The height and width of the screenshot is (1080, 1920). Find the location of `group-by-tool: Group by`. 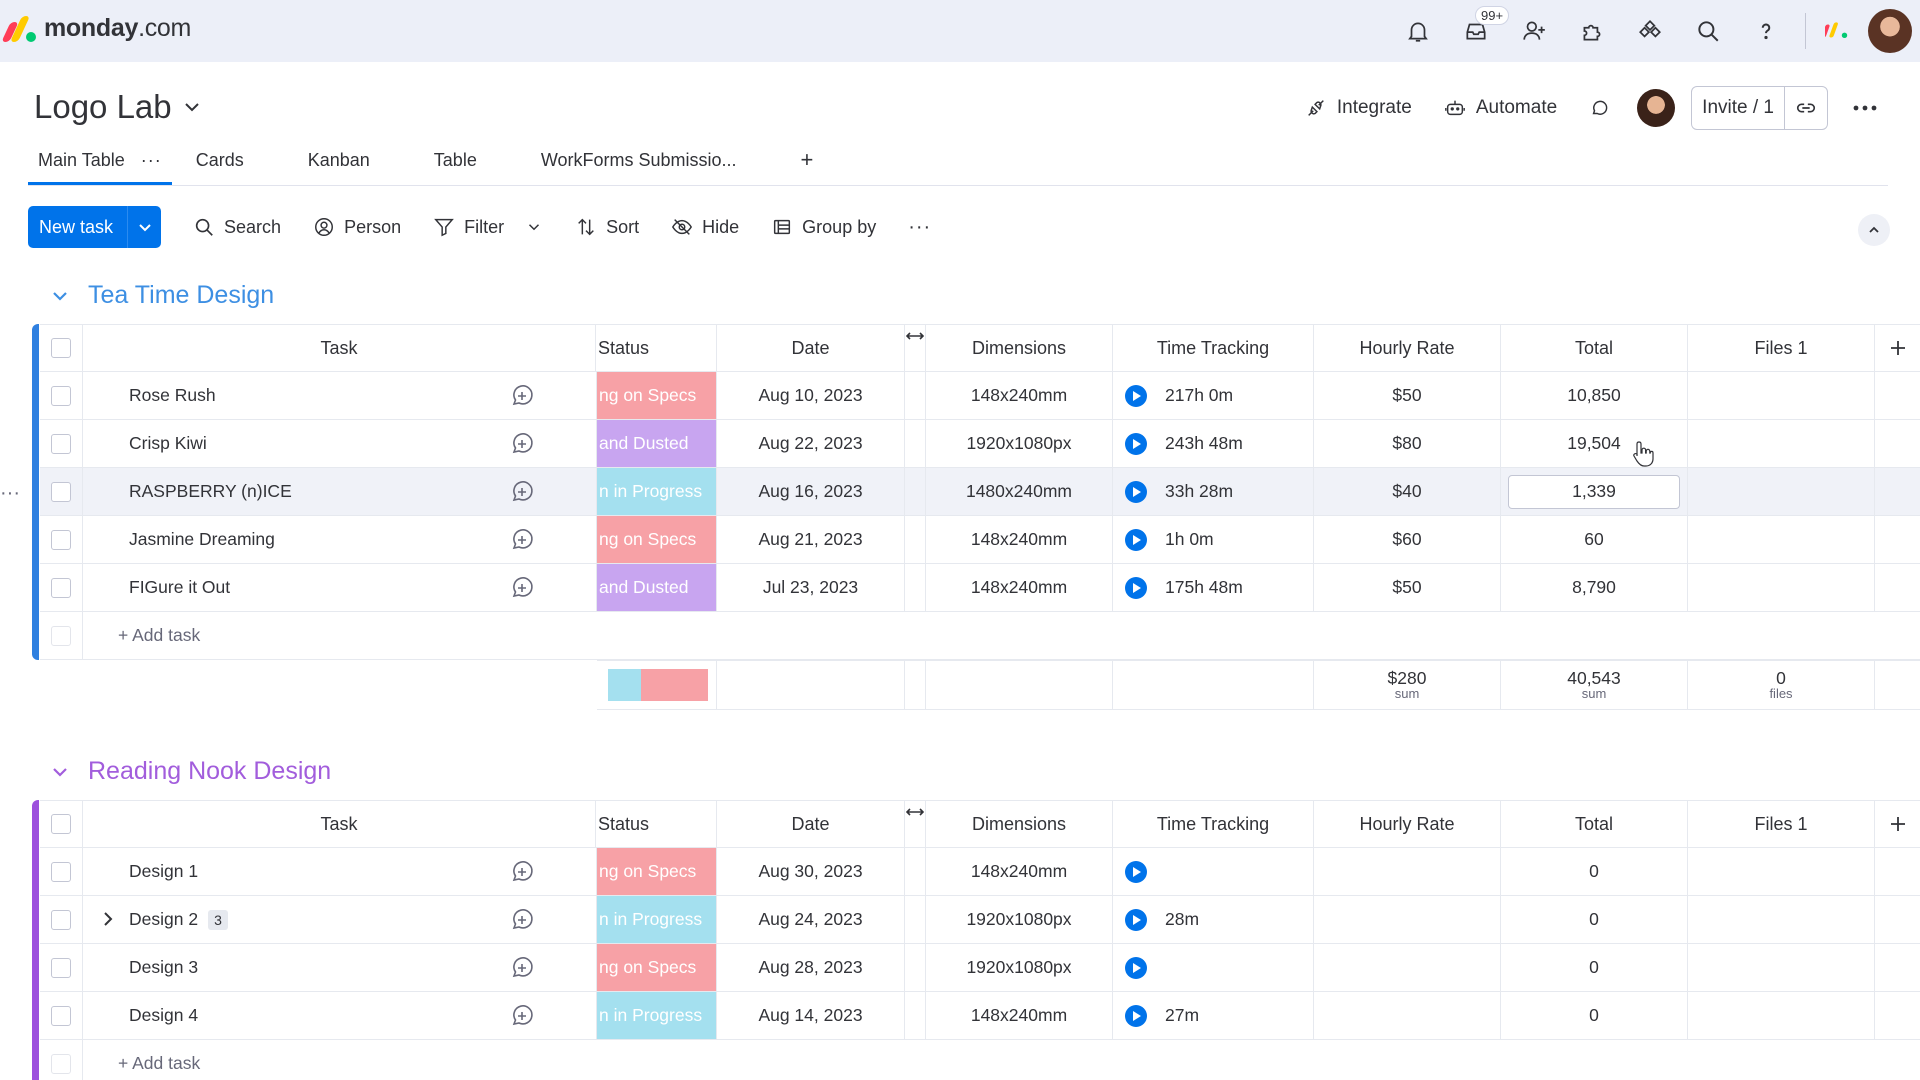

group-by-tool: Group by is located at coordinates (823, 227).